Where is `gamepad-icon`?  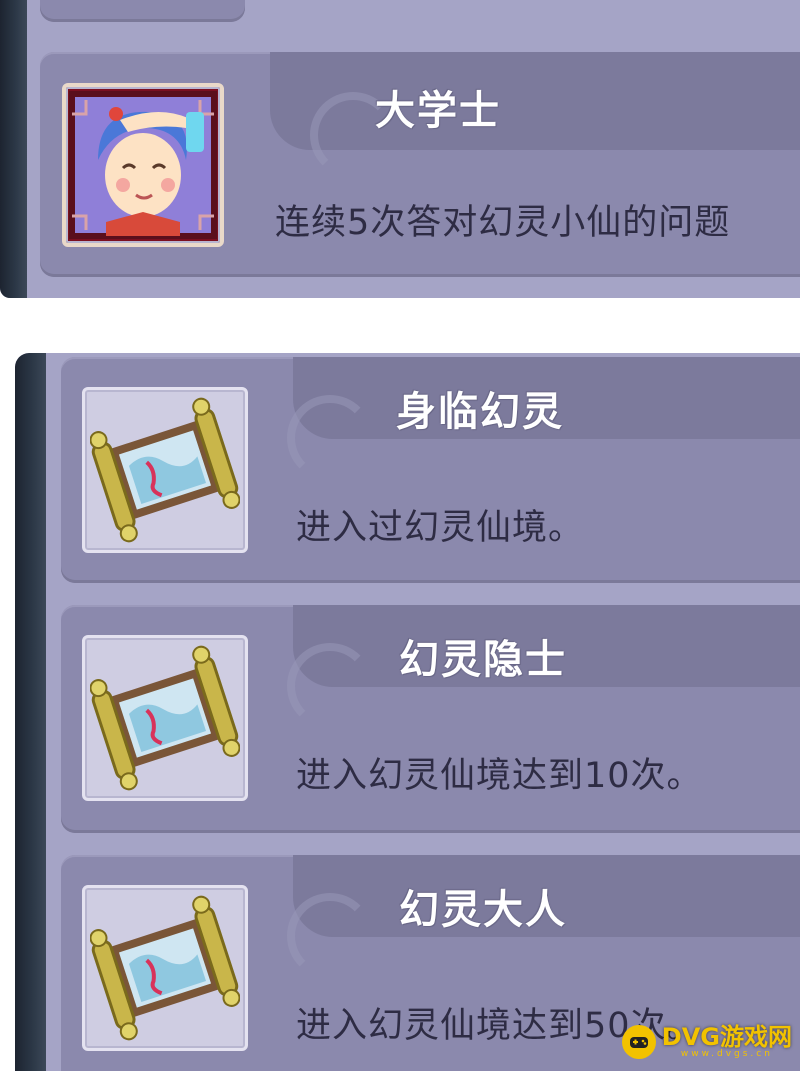 gamepad-icon is located at coordinates (638, 1042).